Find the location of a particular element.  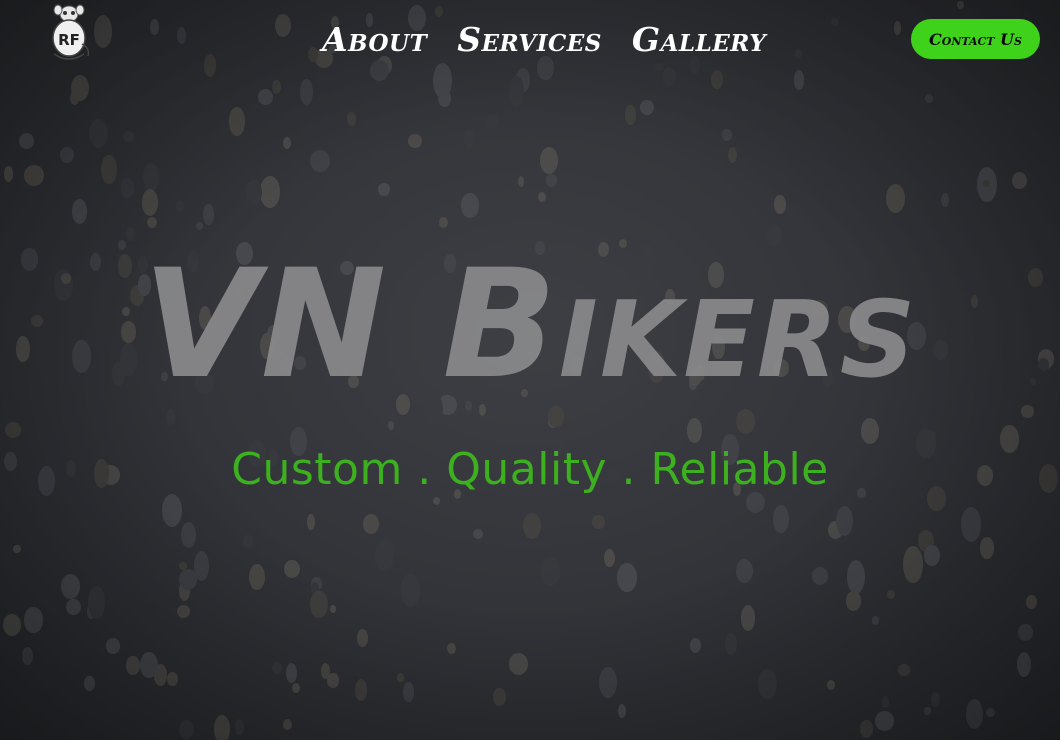

contact-us-button: Contact Us is located at coordinates (975, 39).